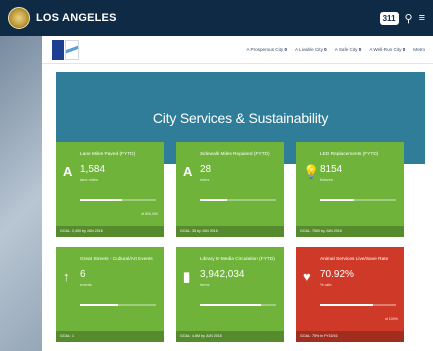  Describe the element at coordinates (205, 179) in the screenshot. I see `tile-subtitle: miles` at that location.